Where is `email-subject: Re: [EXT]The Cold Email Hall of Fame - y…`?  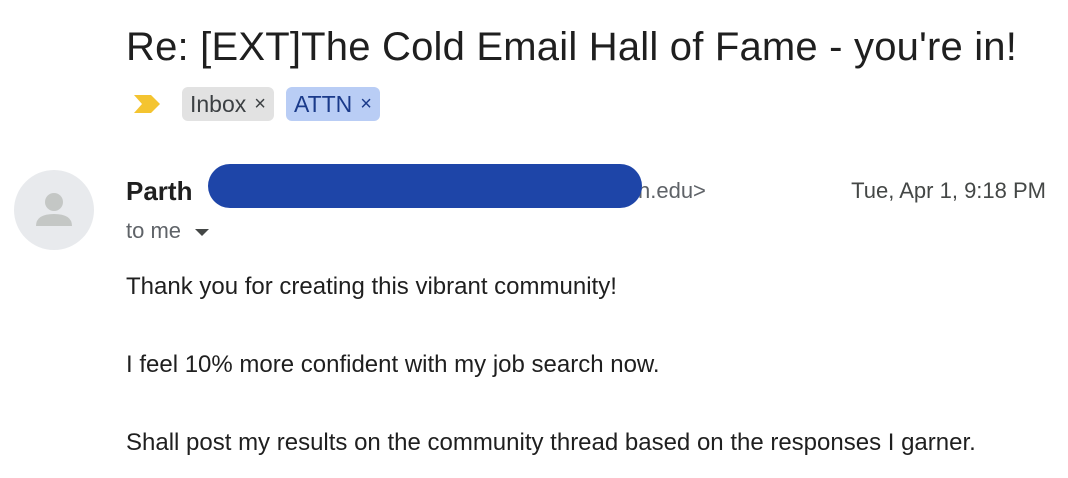 email-subject: Re: [EXT]The Cold Email Hall of Fame - y… is located at coordinates (572, 47).